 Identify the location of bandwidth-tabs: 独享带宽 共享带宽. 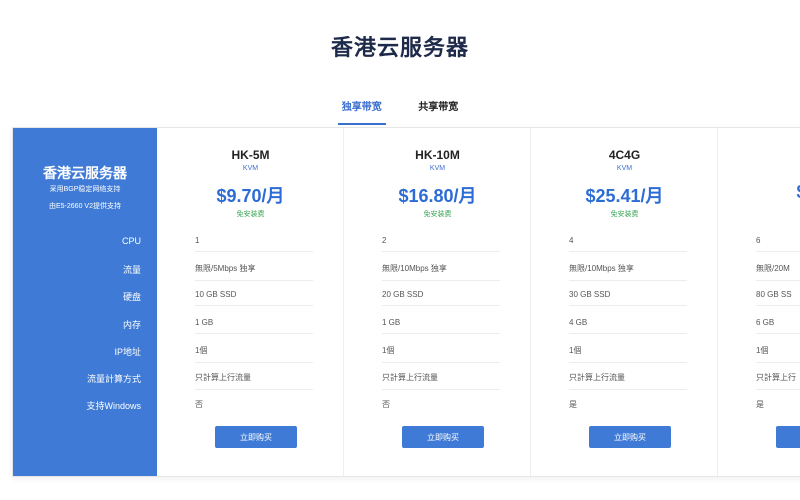
(400, 111).